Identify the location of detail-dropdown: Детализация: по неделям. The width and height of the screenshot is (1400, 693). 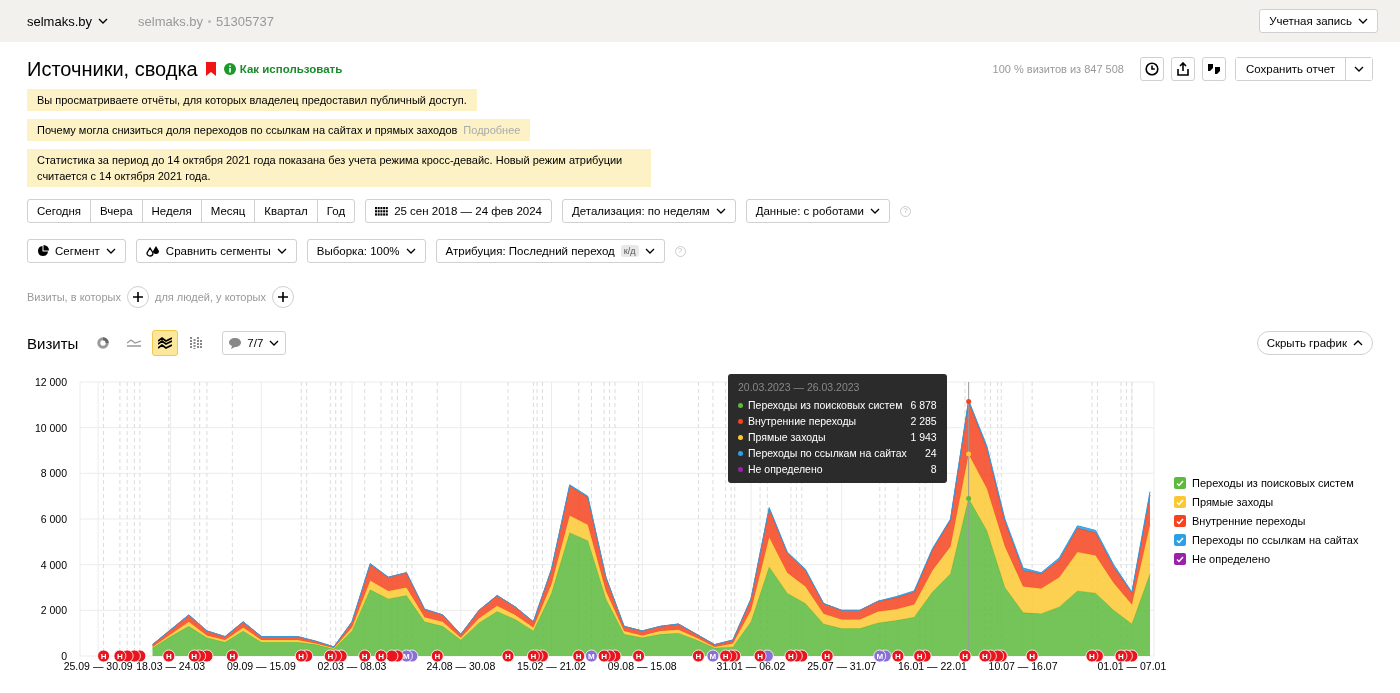
(649, 211).